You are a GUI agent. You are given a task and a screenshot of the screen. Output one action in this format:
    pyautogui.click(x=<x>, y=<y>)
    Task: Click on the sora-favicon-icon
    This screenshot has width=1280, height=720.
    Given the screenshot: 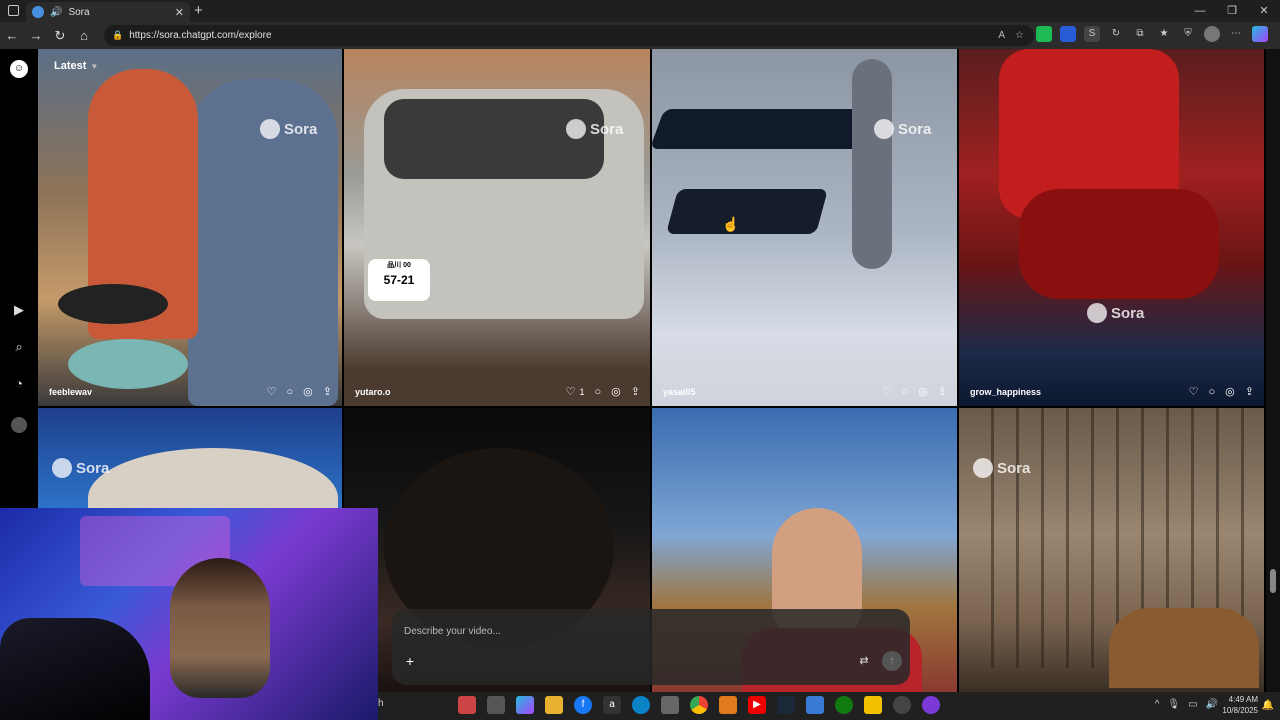 What is the action you would take?
    pyautogui.click(x=38, y=12)
    